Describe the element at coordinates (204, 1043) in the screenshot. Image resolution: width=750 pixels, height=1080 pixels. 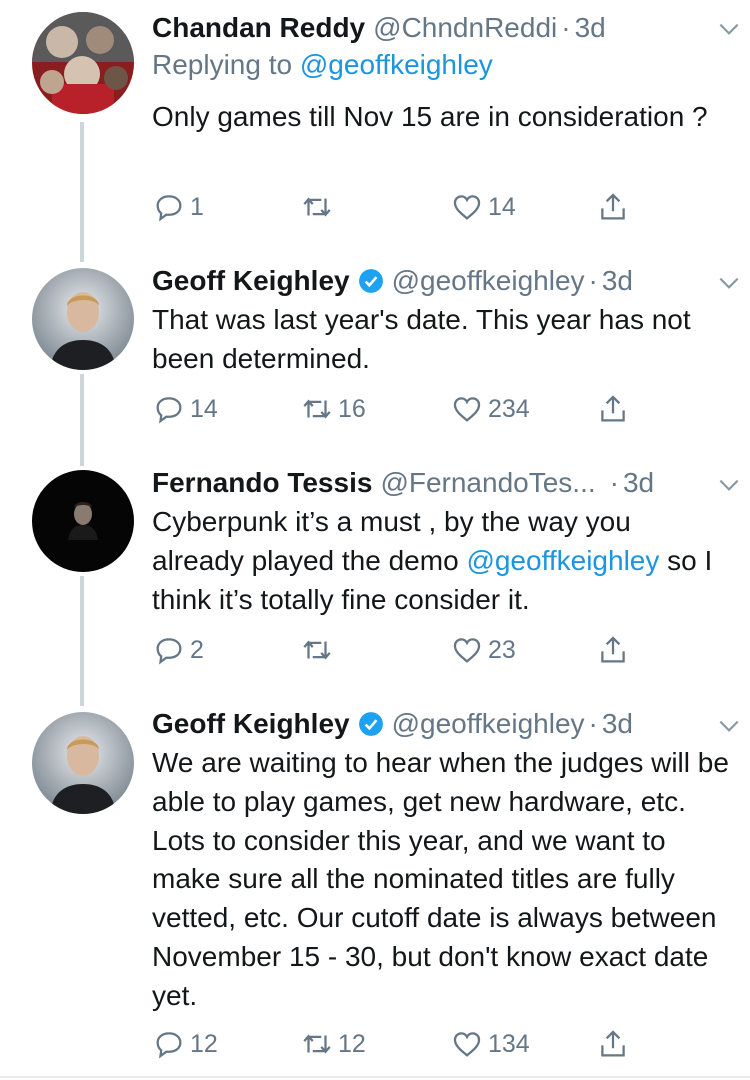
I see `reply-count: 12` at that location.